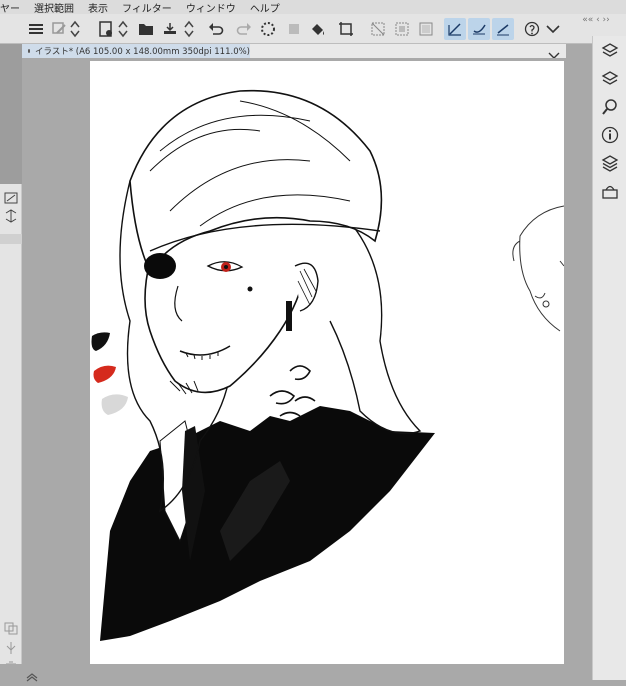  I want to click on new-canvas-icon, so click(106, 29).